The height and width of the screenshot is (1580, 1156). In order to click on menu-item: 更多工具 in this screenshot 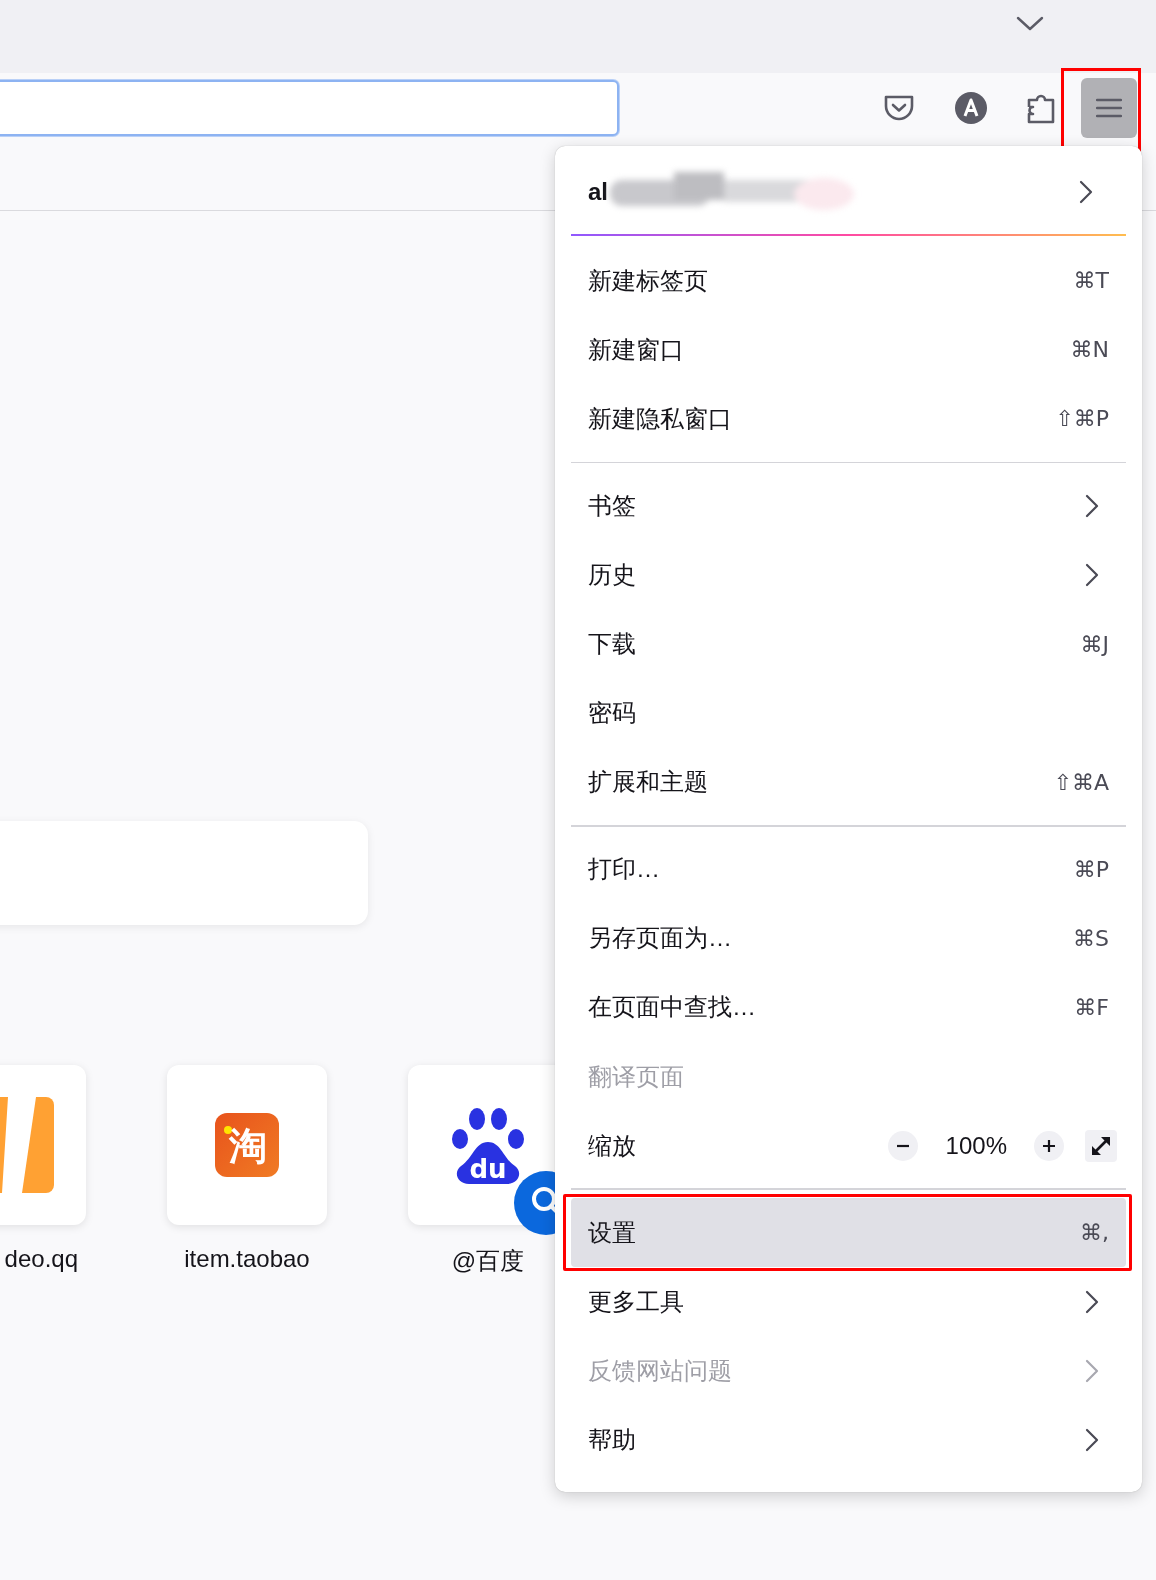, I will do `click(848, 1302)`.